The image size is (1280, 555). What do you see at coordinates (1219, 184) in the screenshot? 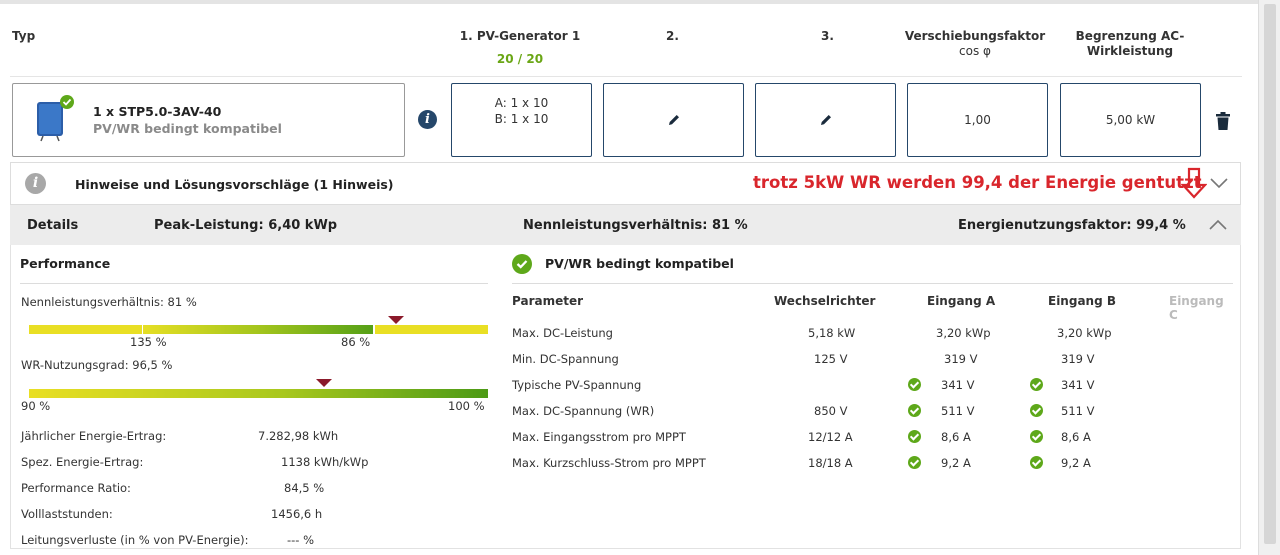
I see `chevron-down-icon` at bounding box center [1219, 184].